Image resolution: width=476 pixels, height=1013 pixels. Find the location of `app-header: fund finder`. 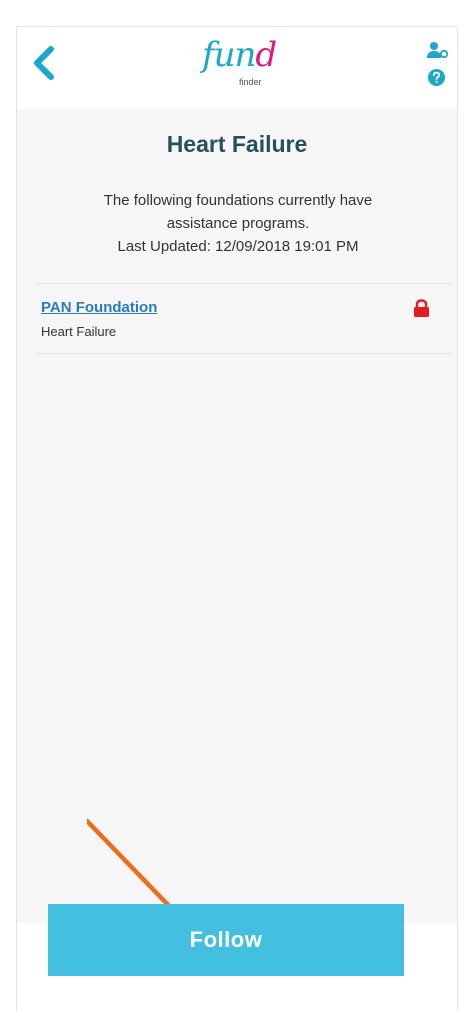

app-header: fund finder is located at coordinates (237, 68).